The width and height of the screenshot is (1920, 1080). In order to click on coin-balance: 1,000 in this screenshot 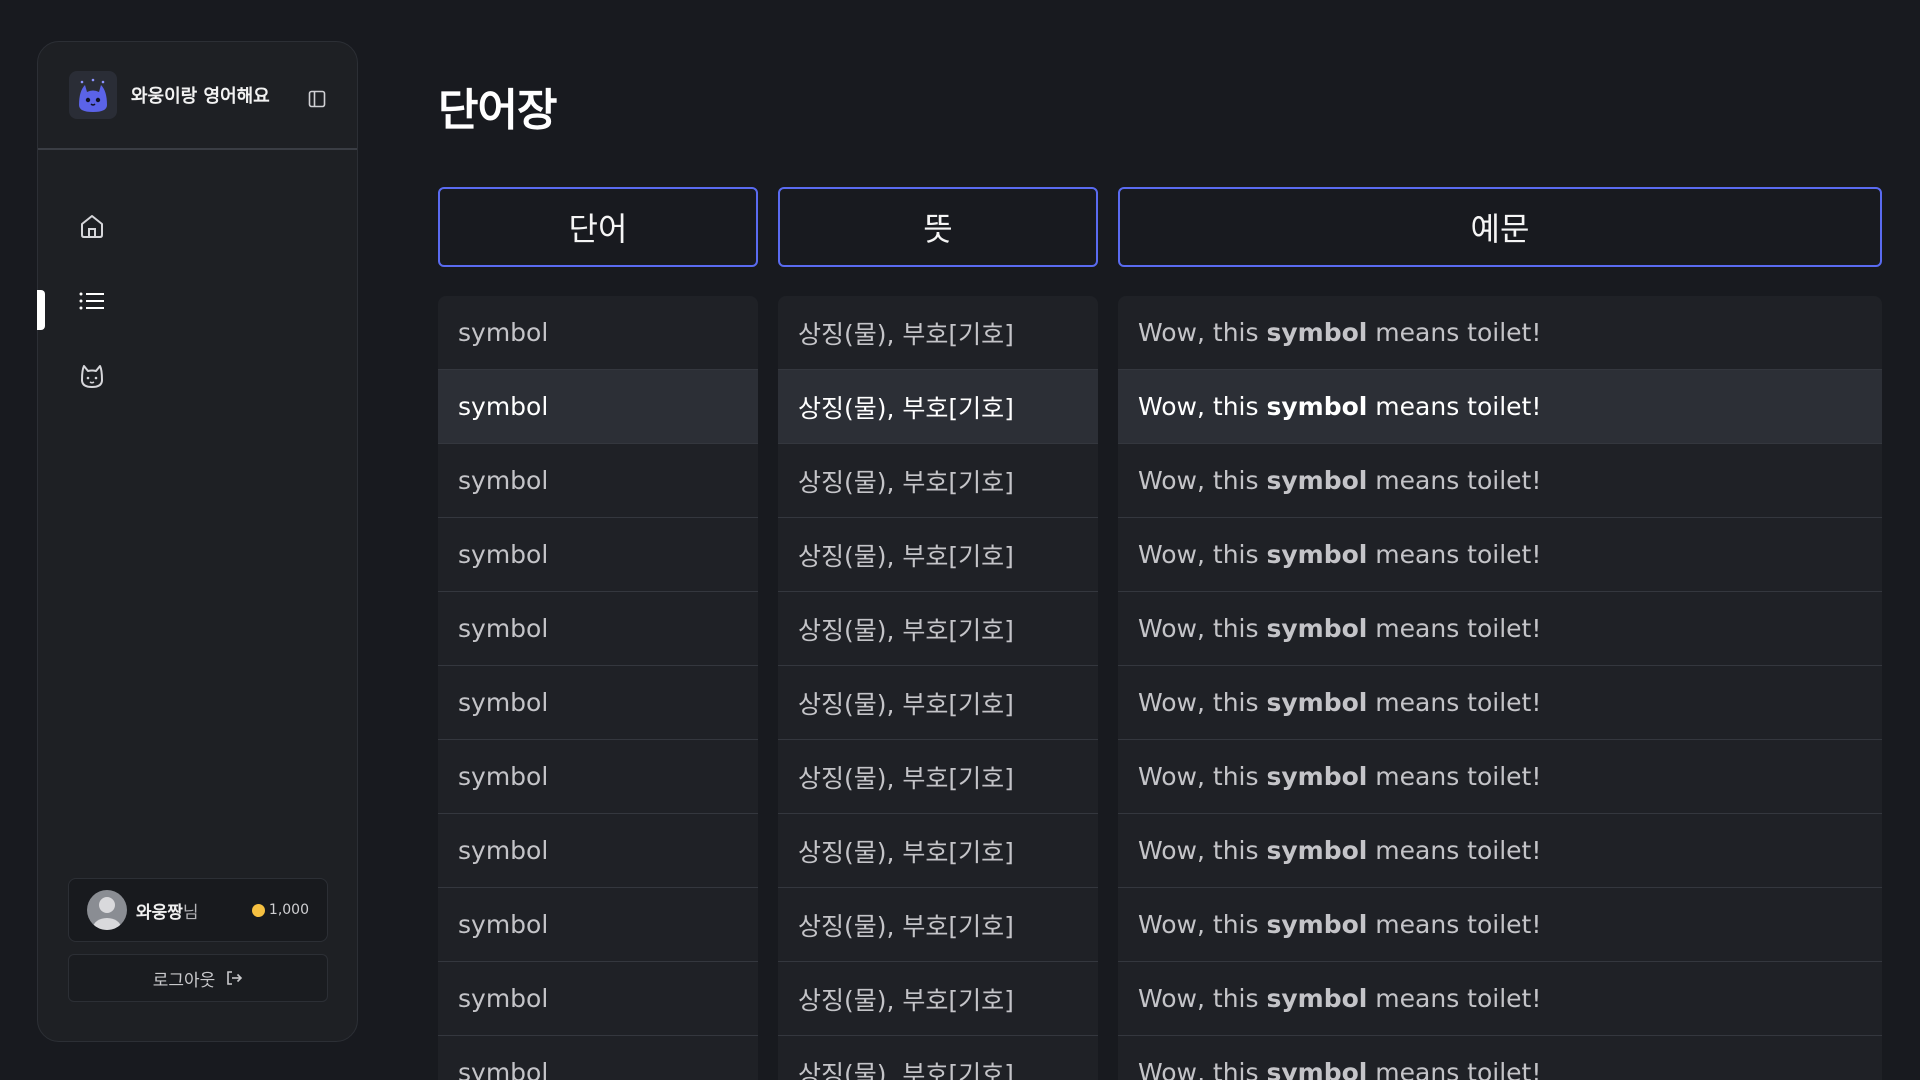, I will do `click(280, 910)`.